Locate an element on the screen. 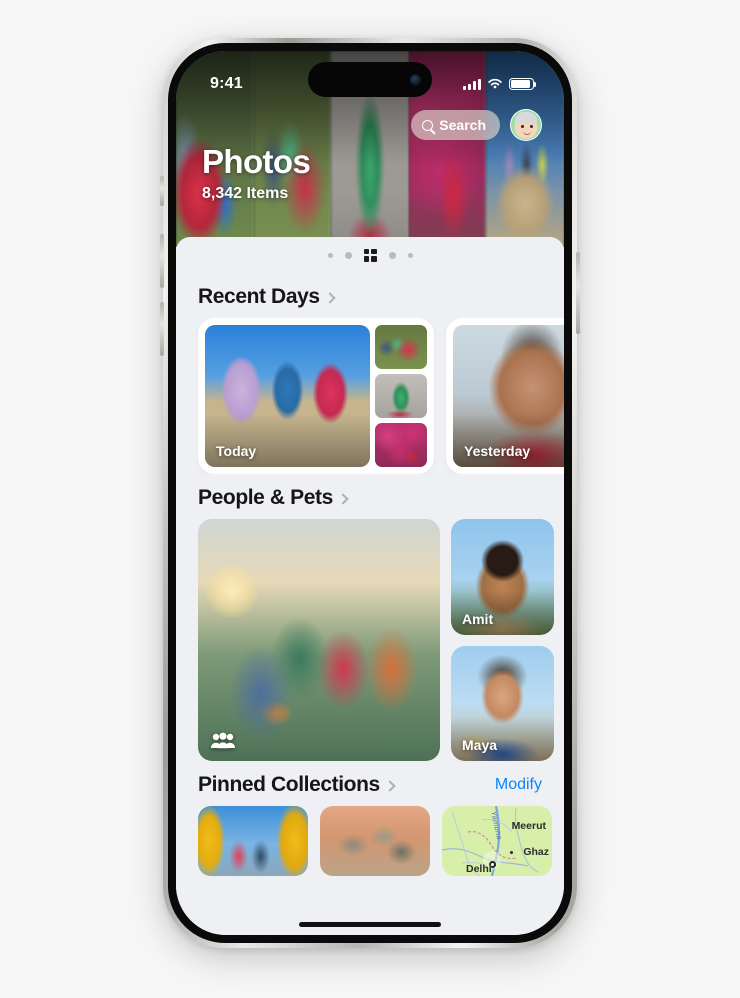 The image size is (740, 998). section-header-pinned-collections: Pinned Collections Modify is located at coordinates (370, 785).